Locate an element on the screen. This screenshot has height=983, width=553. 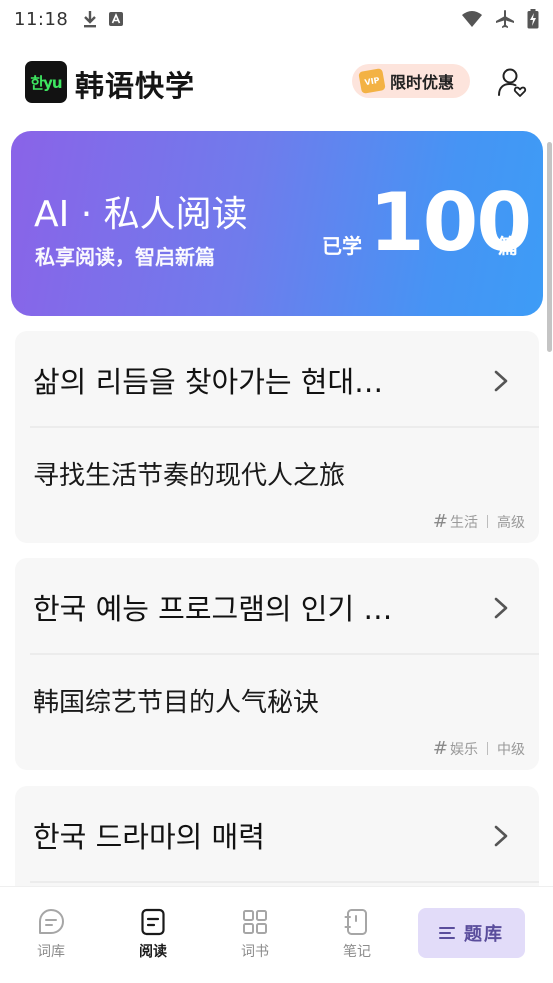
app-logo: 한yu is located at coordinates (46, 82).